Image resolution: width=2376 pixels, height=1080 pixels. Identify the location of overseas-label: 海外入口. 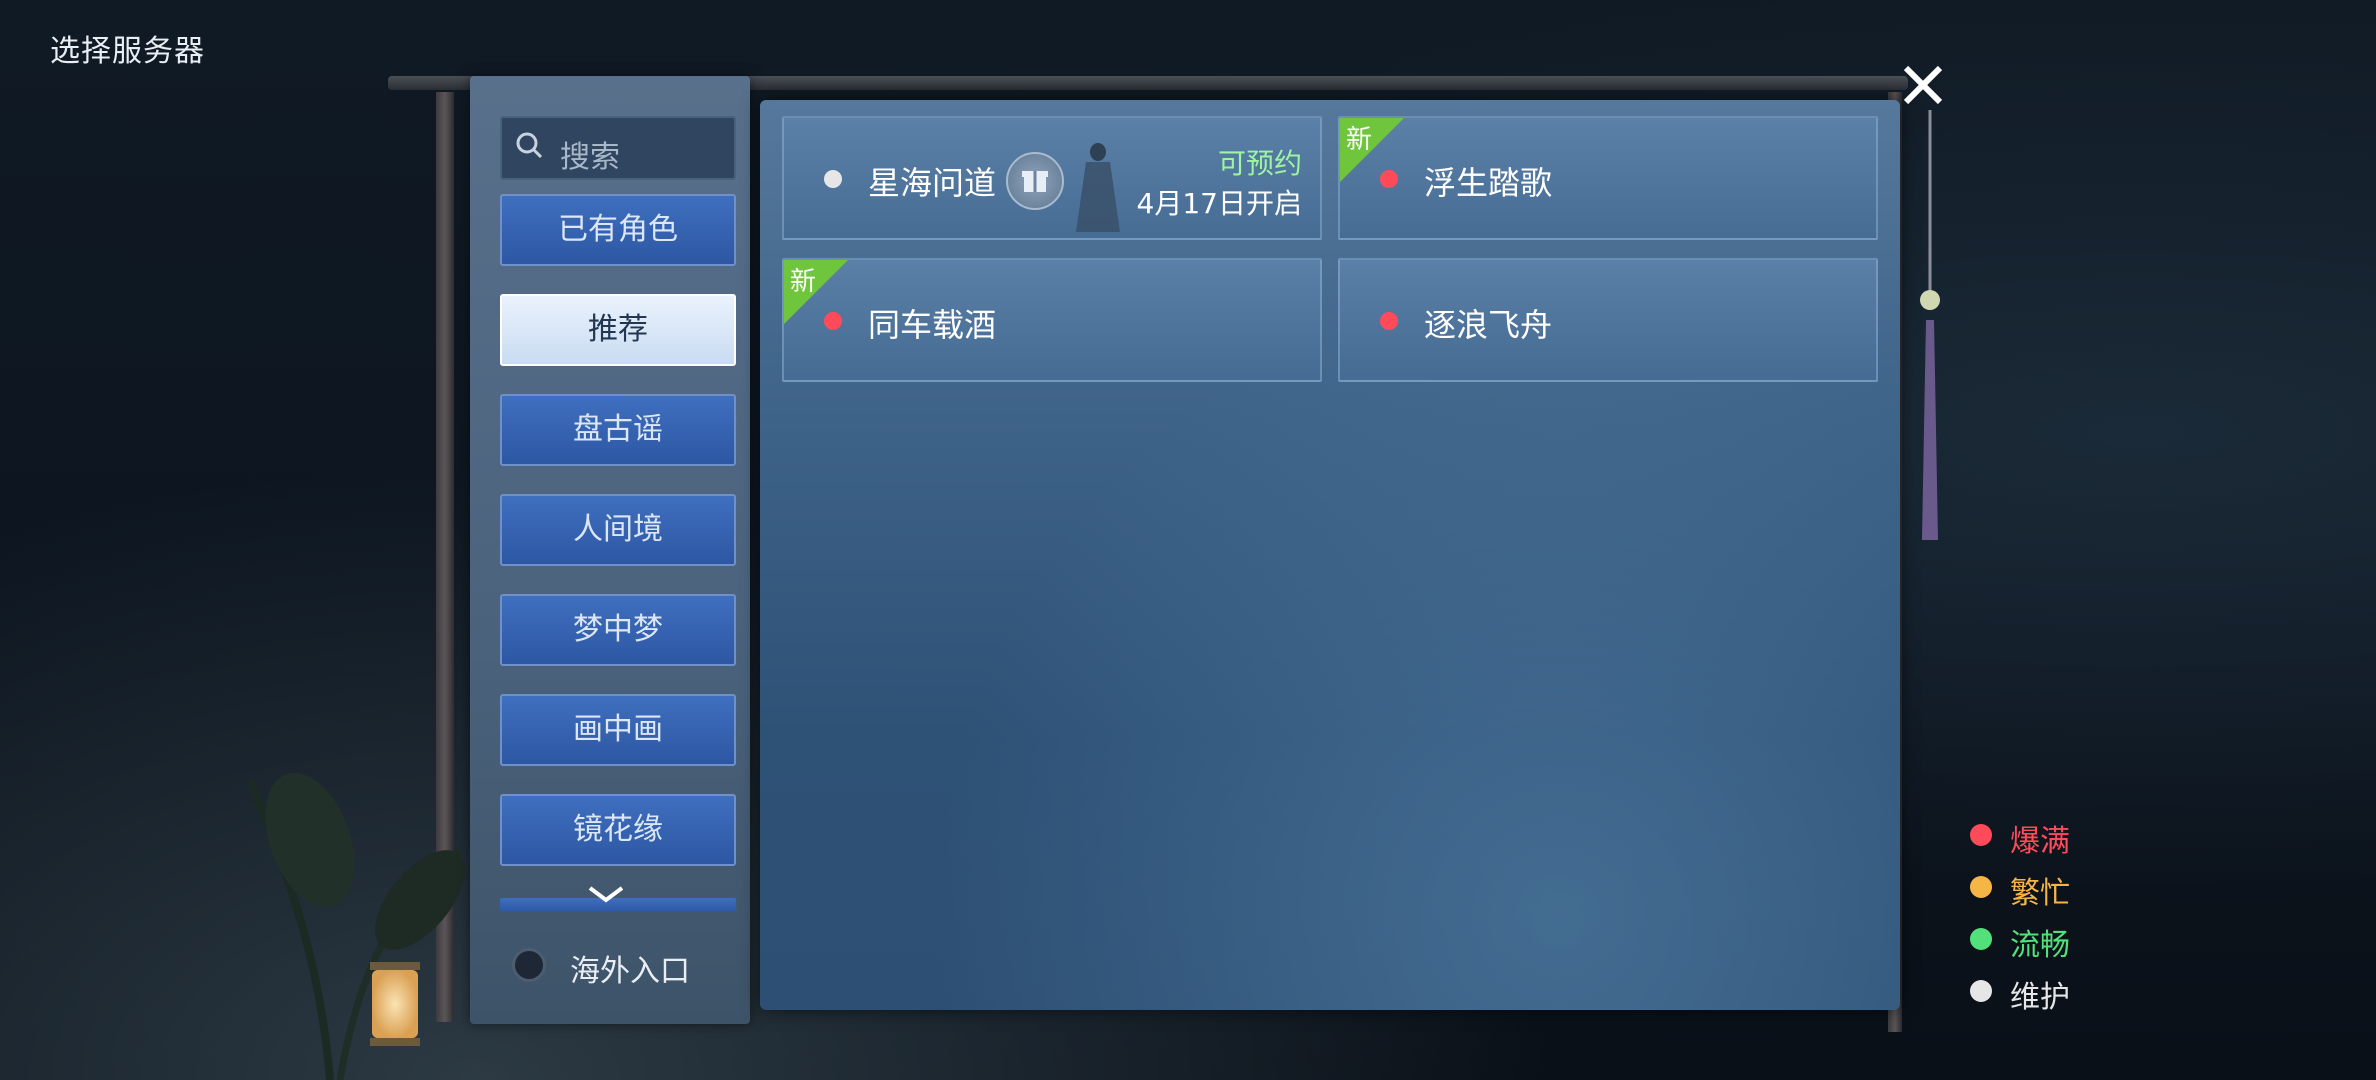
(630, 971).